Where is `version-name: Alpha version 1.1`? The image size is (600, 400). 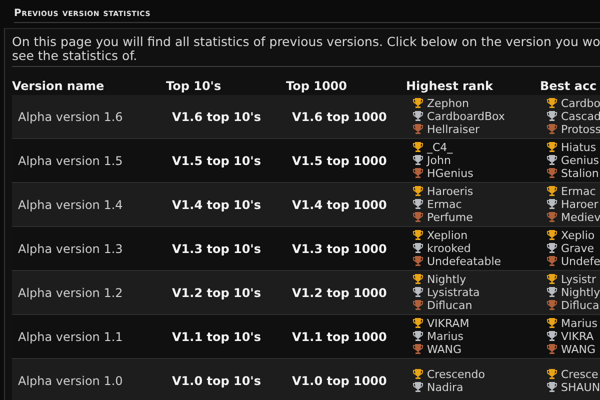
version-name: Alpha version 1.1 is located at coordinates (70, 337).